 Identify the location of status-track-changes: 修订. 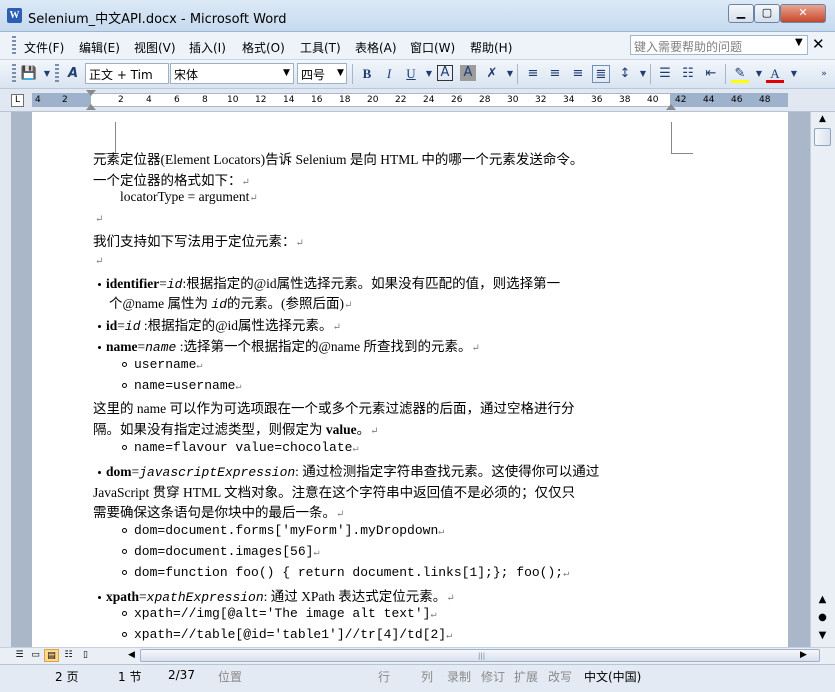
(493, 676).